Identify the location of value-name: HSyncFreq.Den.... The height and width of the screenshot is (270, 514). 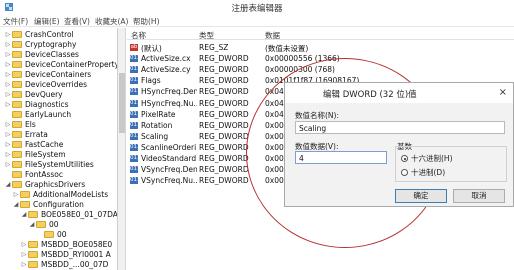
(169, 92).